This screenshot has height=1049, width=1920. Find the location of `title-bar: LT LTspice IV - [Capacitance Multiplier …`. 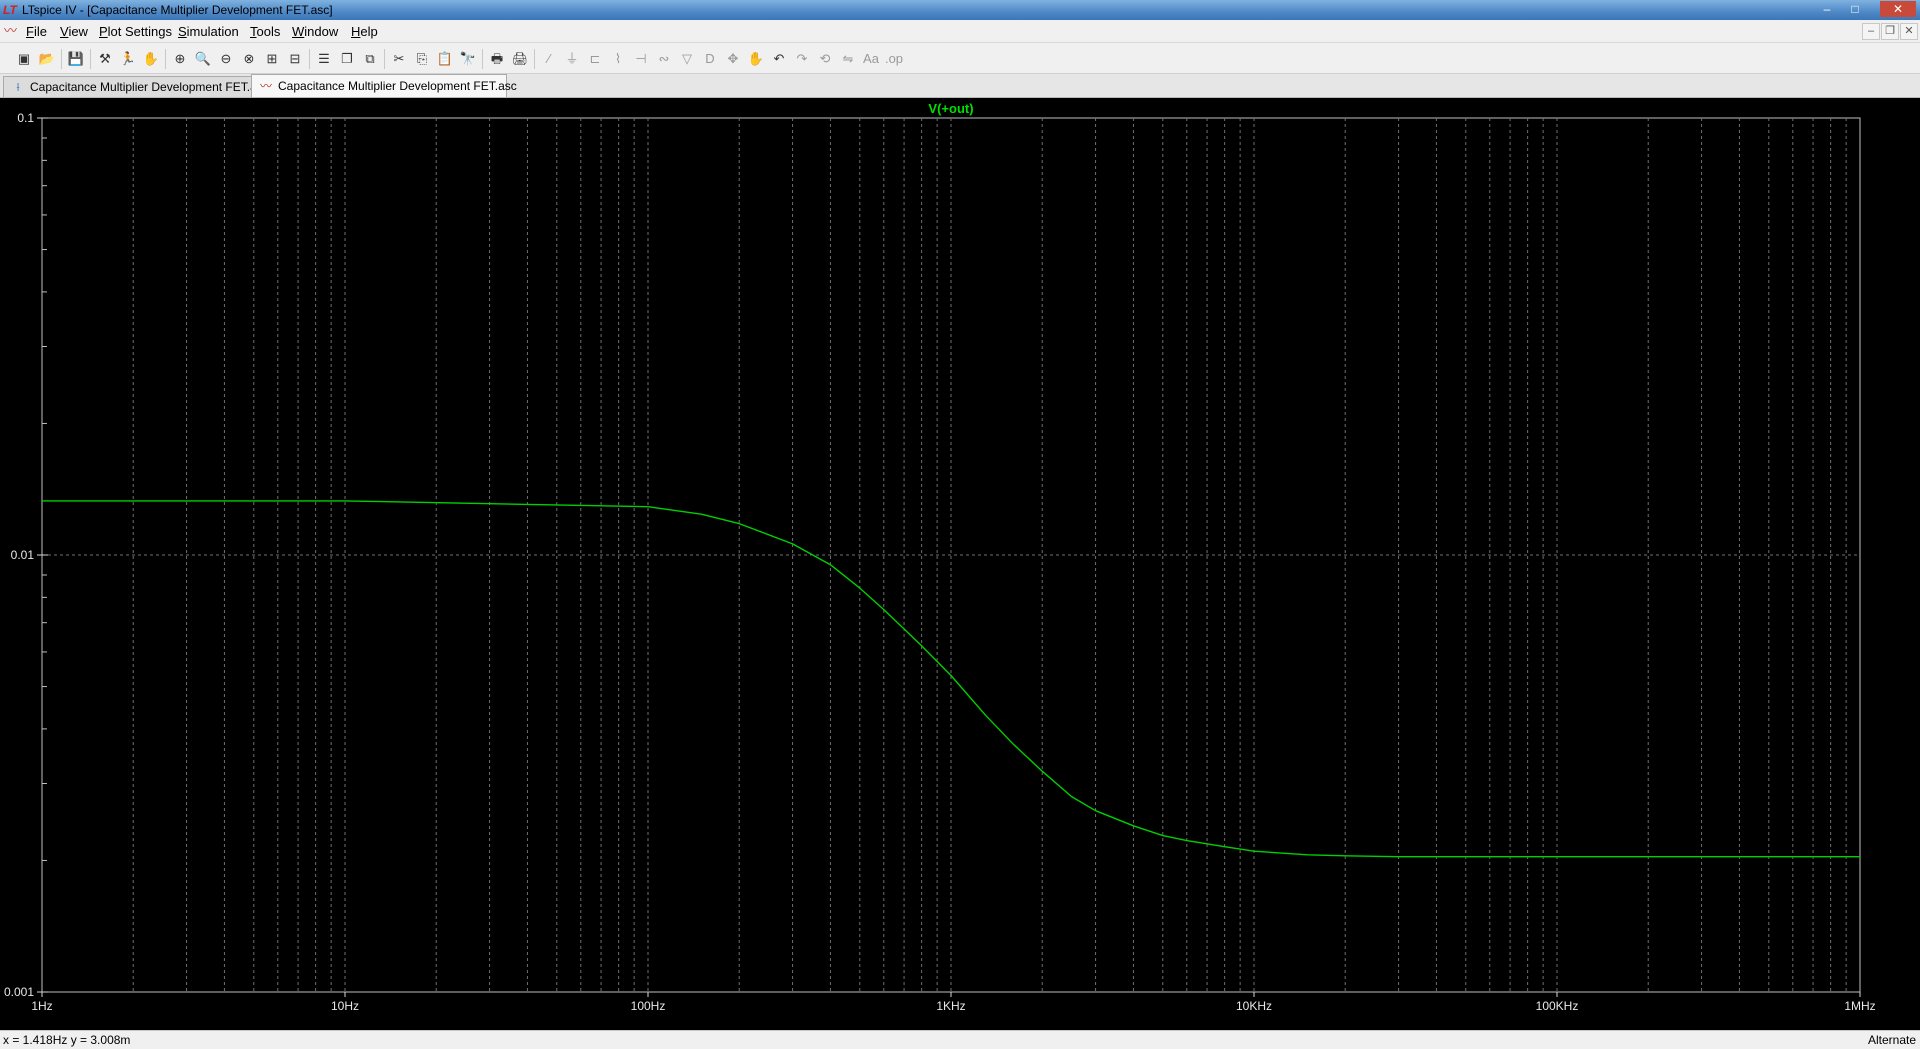

title-bar: LT LTspice IV - [Capacitance Multiplier … is located at coordinates (960, 10).